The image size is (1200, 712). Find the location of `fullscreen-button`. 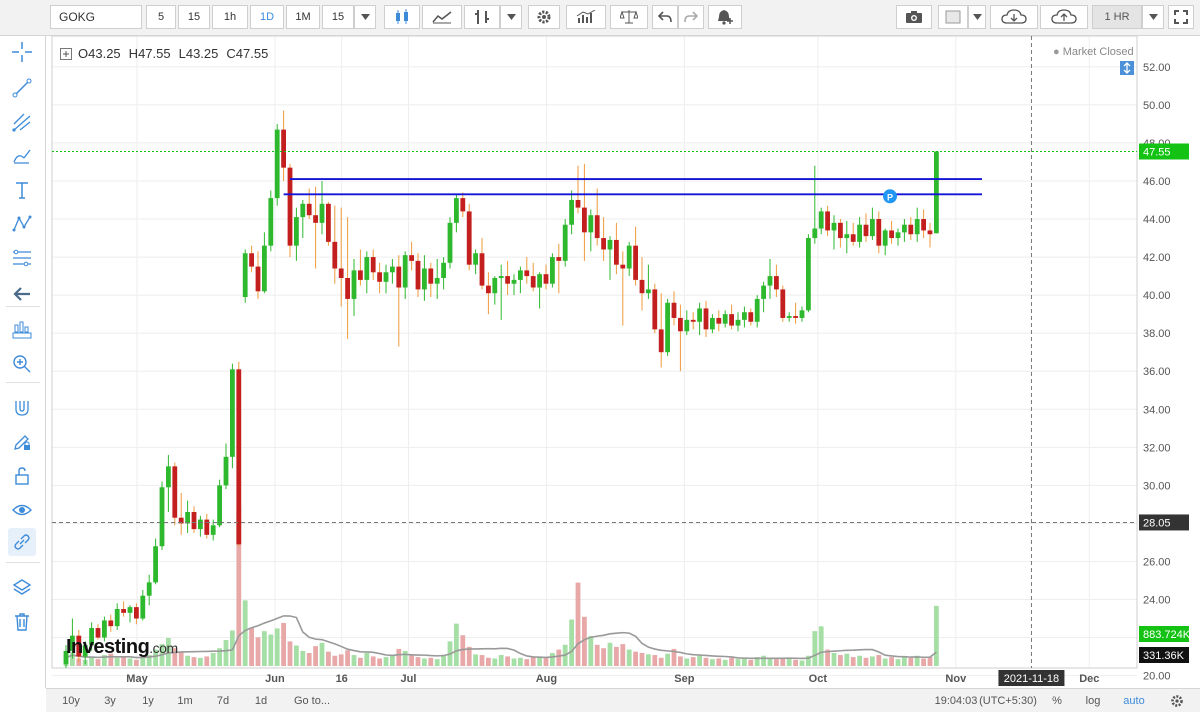

fullscreen-button is located at coordinates (1181, 17).